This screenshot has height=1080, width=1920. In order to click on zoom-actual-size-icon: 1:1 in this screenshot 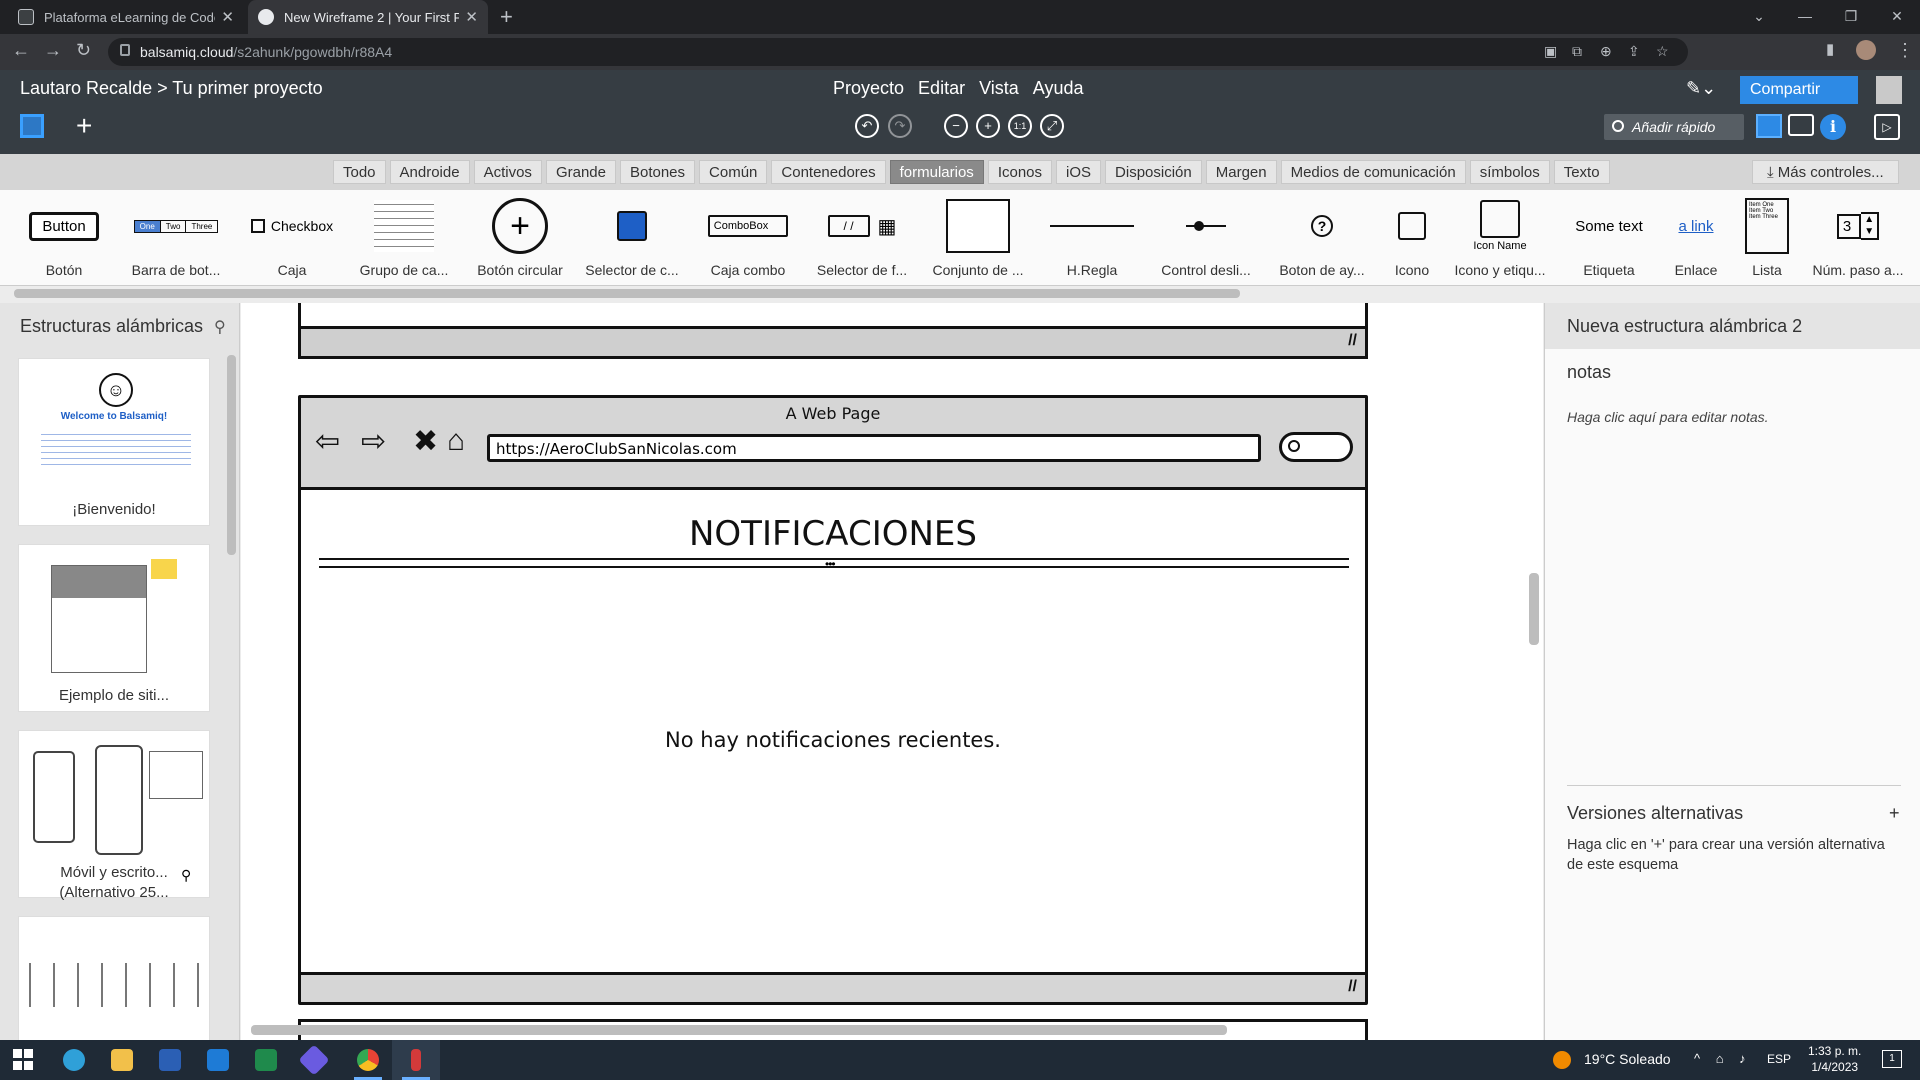, I will do `click(1020, 126)`.